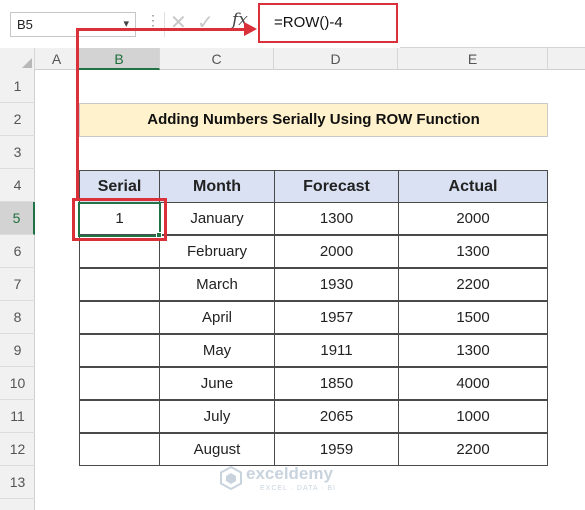 This screenshot has width=585, height=510. What do you see at coordinates (217, 449) in the screenshot?
I see `cell-month: August` at bounding box center [217, 449].